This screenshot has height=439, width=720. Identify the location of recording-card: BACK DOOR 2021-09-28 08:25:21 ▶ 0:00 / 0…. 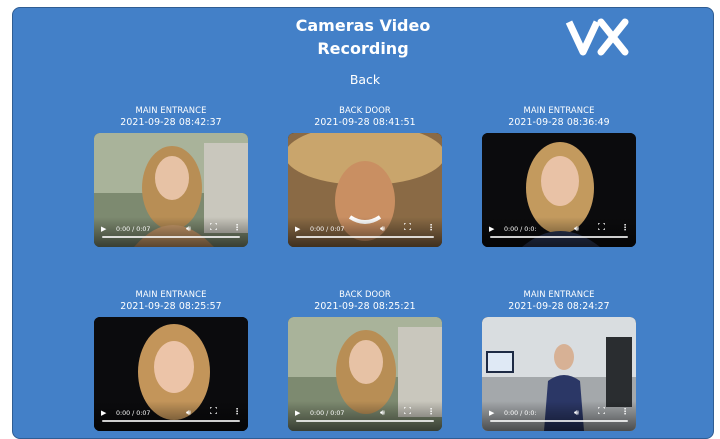
(365, 359).